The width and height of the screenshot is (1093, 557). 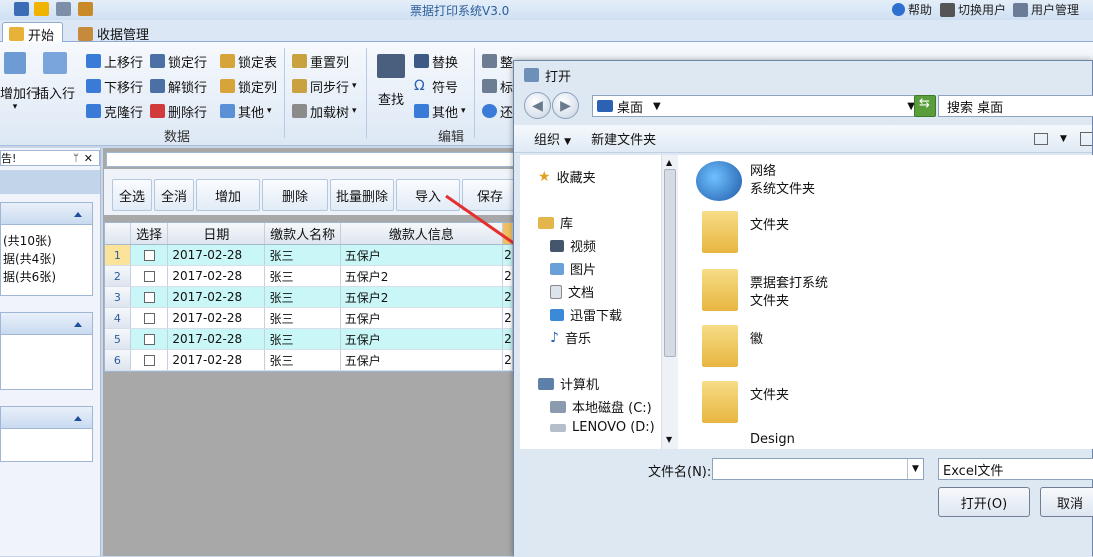 What do you see at coordinates (1086, 138) in the screenshot?
I see `preview-pane-icon` at bounding box center [1086, 138].